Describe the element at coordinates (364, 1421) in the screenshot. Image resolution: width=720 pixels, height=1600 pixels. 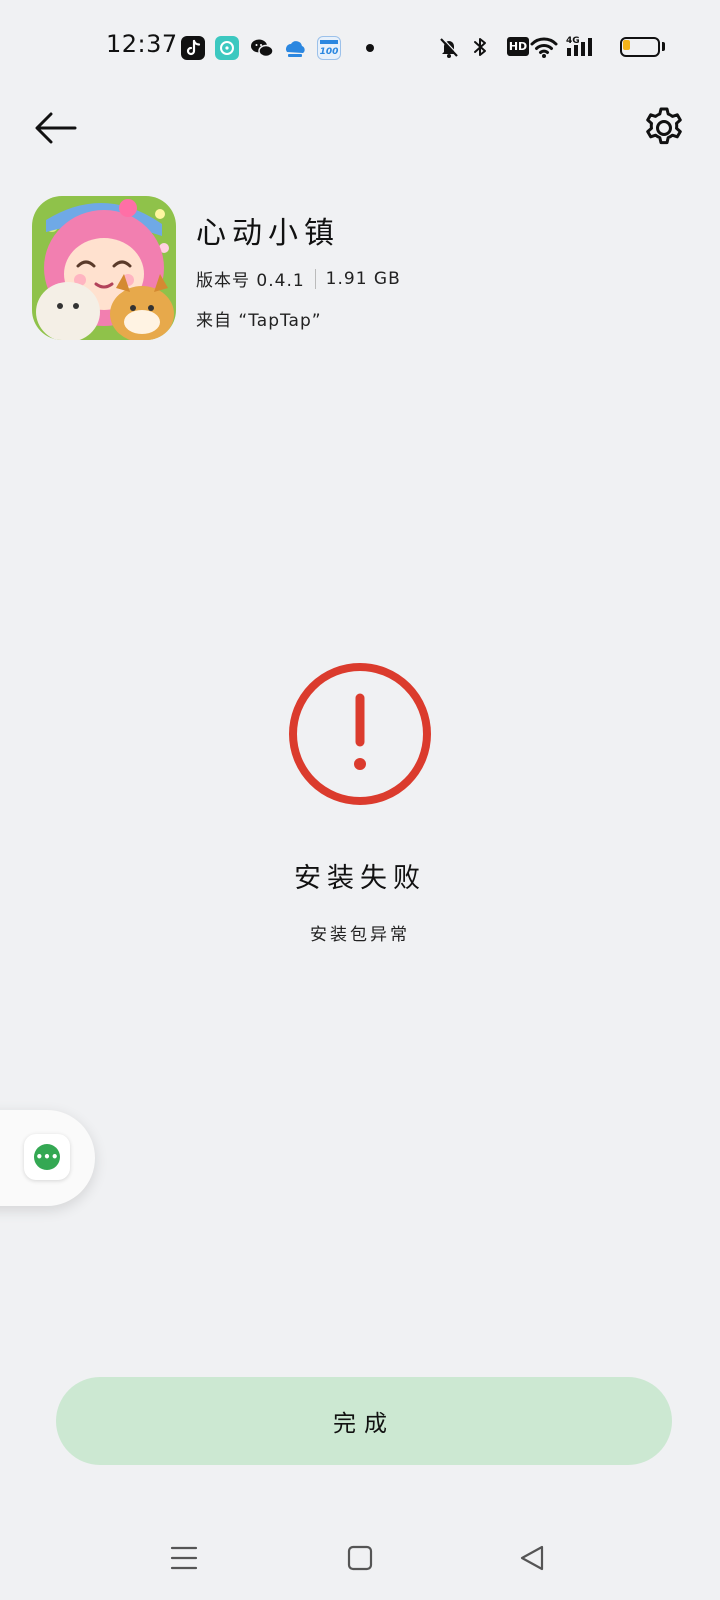
I see `done-button: 完成` at that location.